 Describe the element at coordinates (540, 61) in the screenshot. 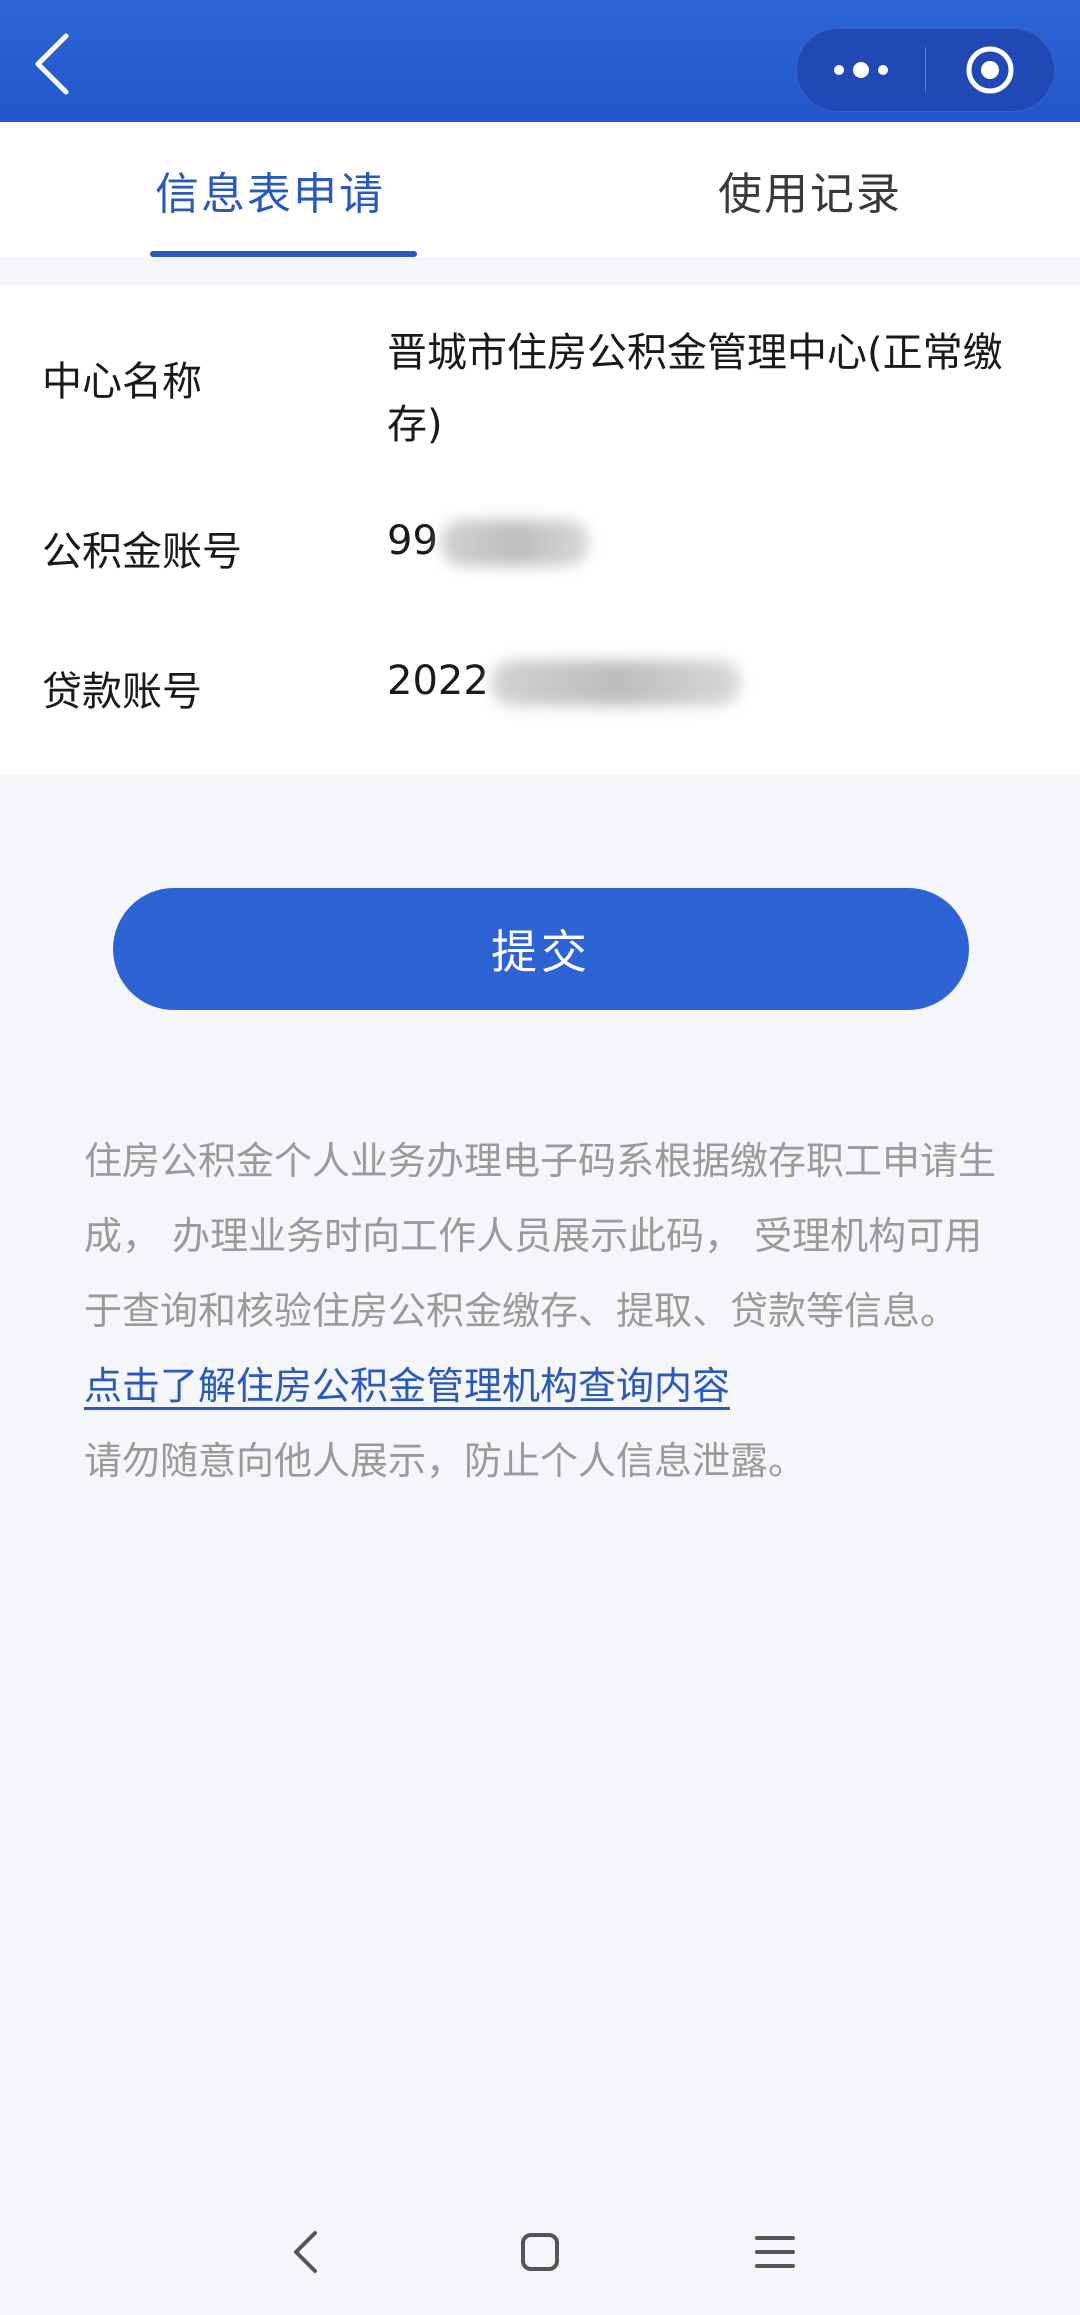

I see `top-navigation-bar` at that location.